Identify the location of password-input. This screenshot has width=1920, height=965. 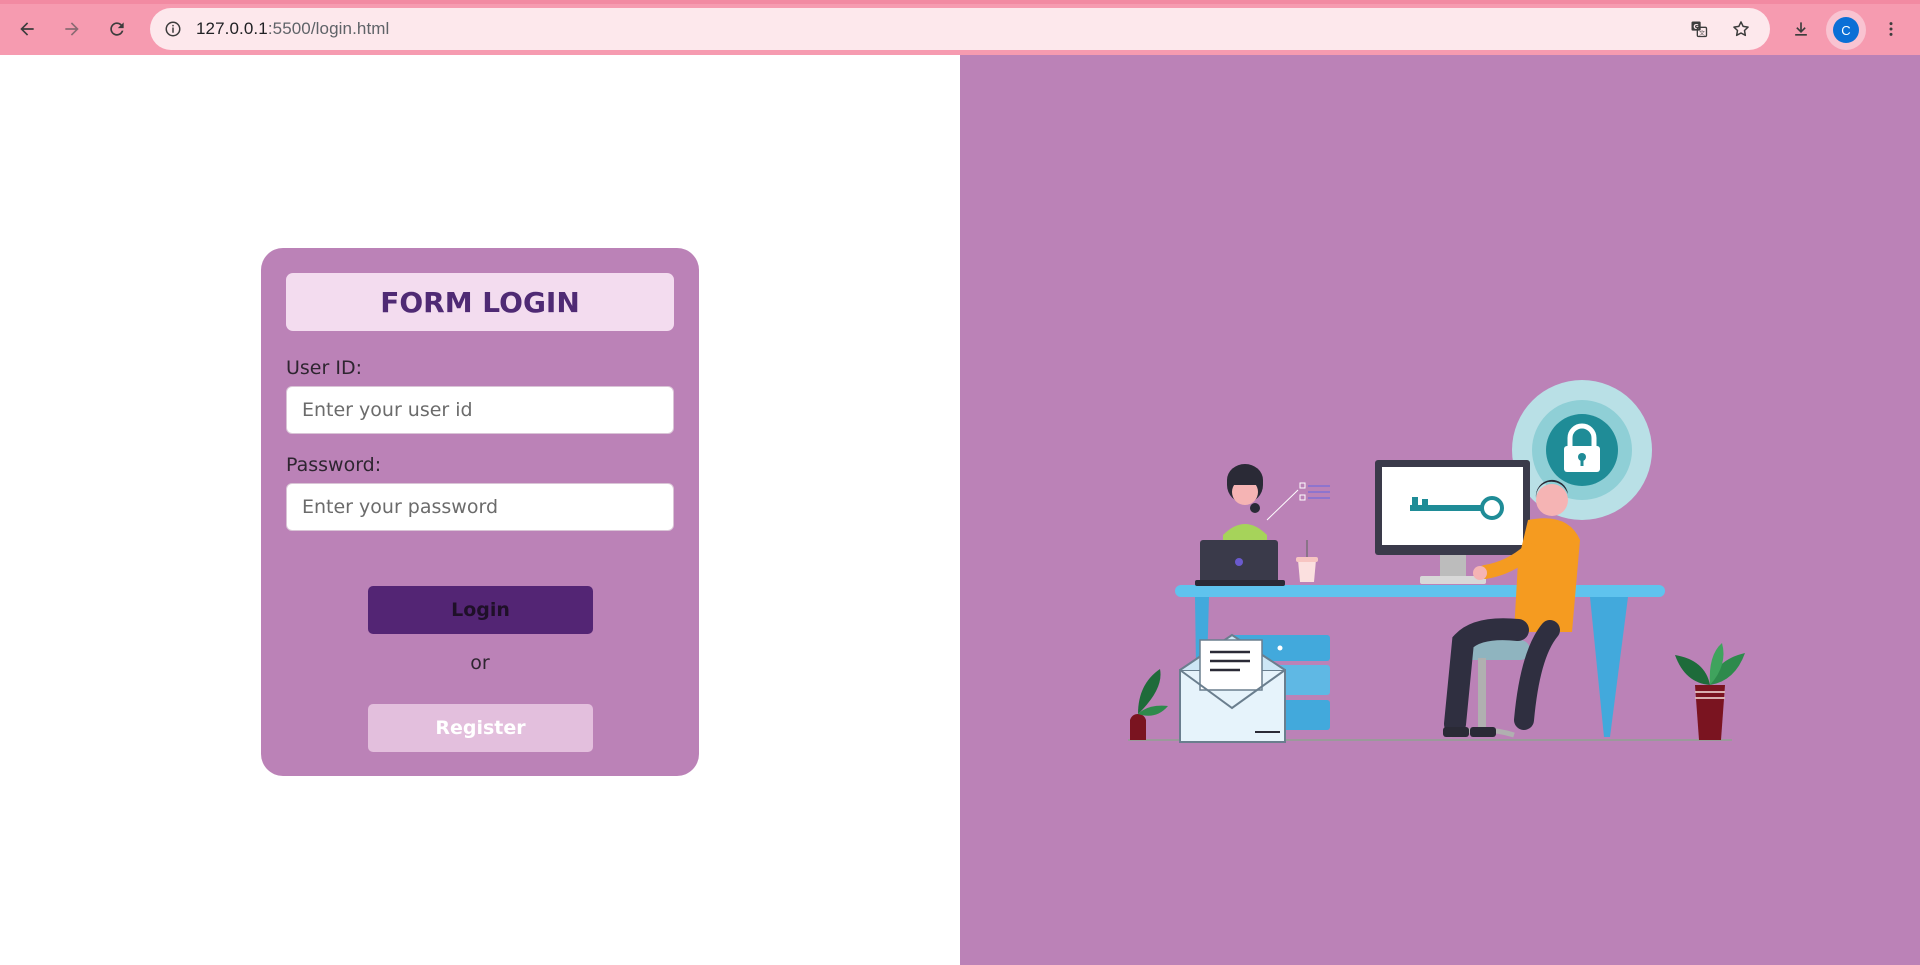
(480, 507).